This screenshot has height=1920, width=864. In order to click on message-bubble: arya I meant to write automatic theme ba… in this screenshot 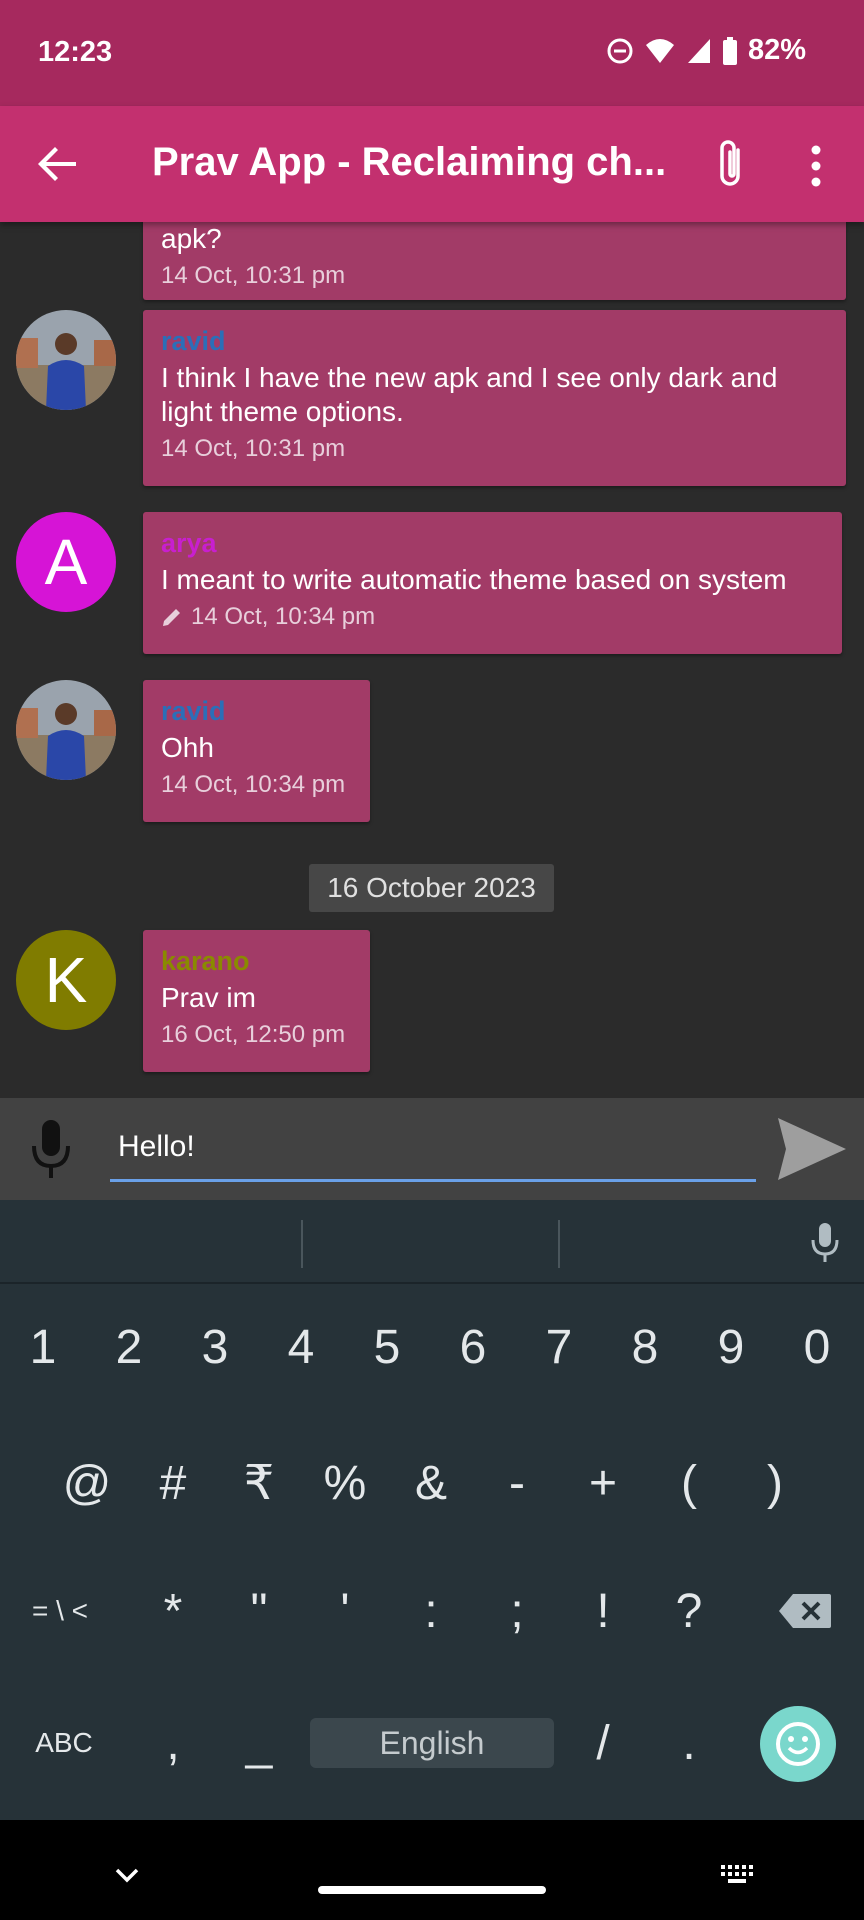, I will do `click(492, 583)`.